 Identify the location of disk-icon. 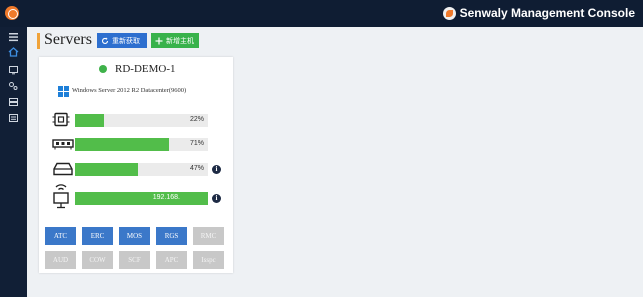
(63, 169).